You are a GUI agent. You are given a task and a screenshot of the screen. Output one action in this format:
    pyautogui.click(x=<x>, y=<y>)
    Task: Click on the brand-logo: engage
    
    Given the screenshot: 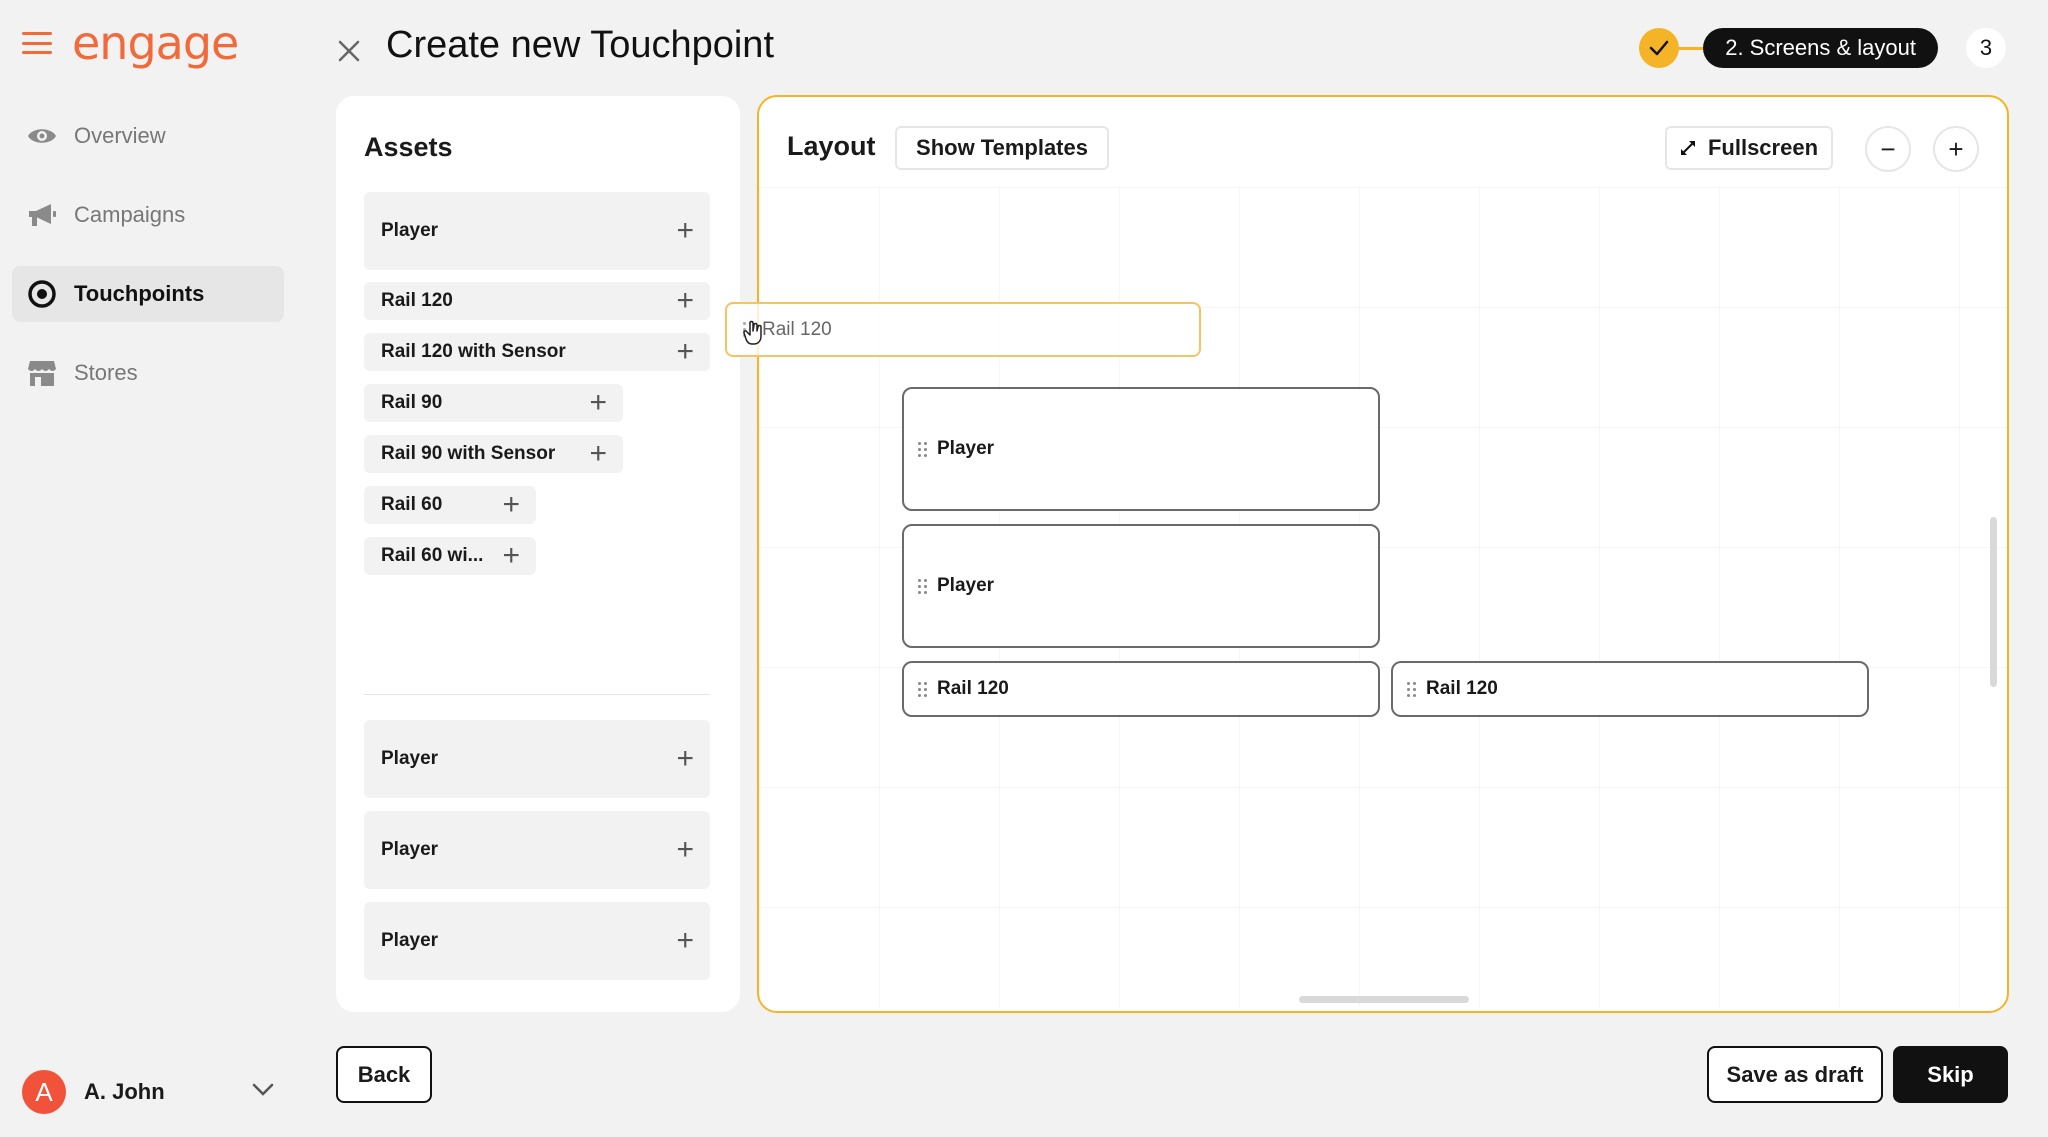 What is the action you would take?
    pyautogui.click(x=155, y=43)
    